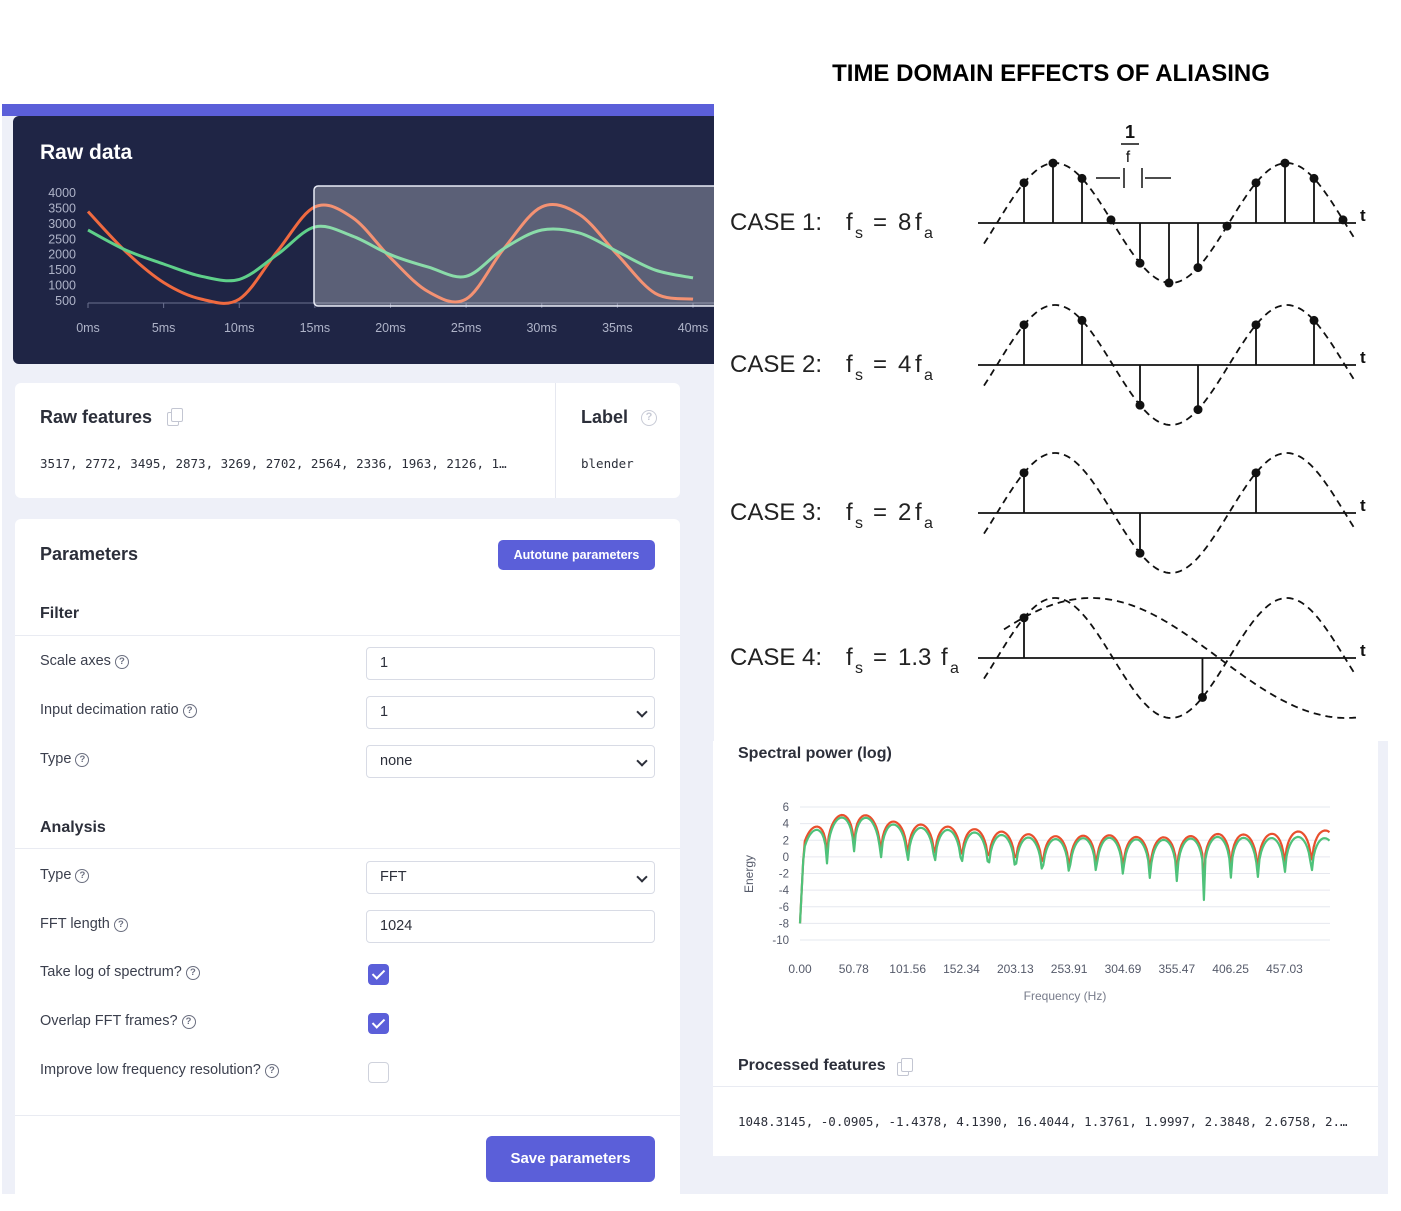 The height and width of the screenshot is (1211, 1401). I want to click on spectral-y-tick-label: 6, so click(786, 808).